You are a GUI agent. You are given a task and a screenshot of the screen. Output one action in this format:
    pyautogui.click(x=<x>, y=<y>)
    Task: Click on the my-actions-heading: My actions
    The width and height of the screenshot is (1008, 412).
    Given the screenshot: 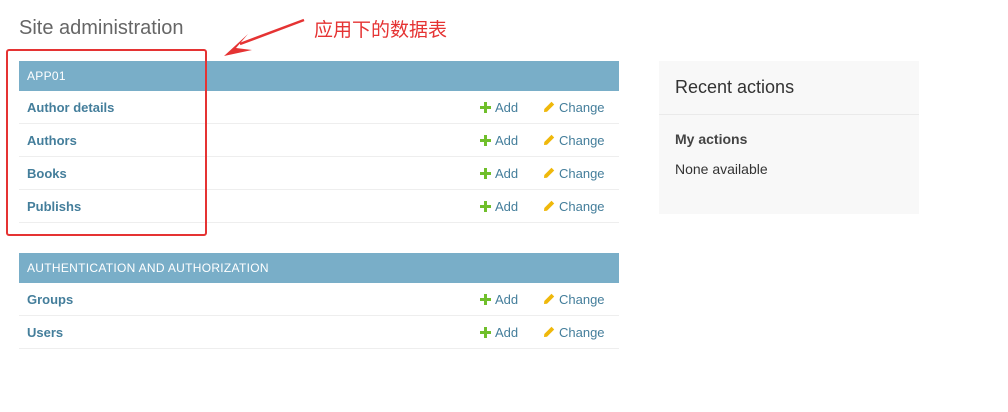 What is the action you would take?
    pyautogui.click(x=711, y=139)
    